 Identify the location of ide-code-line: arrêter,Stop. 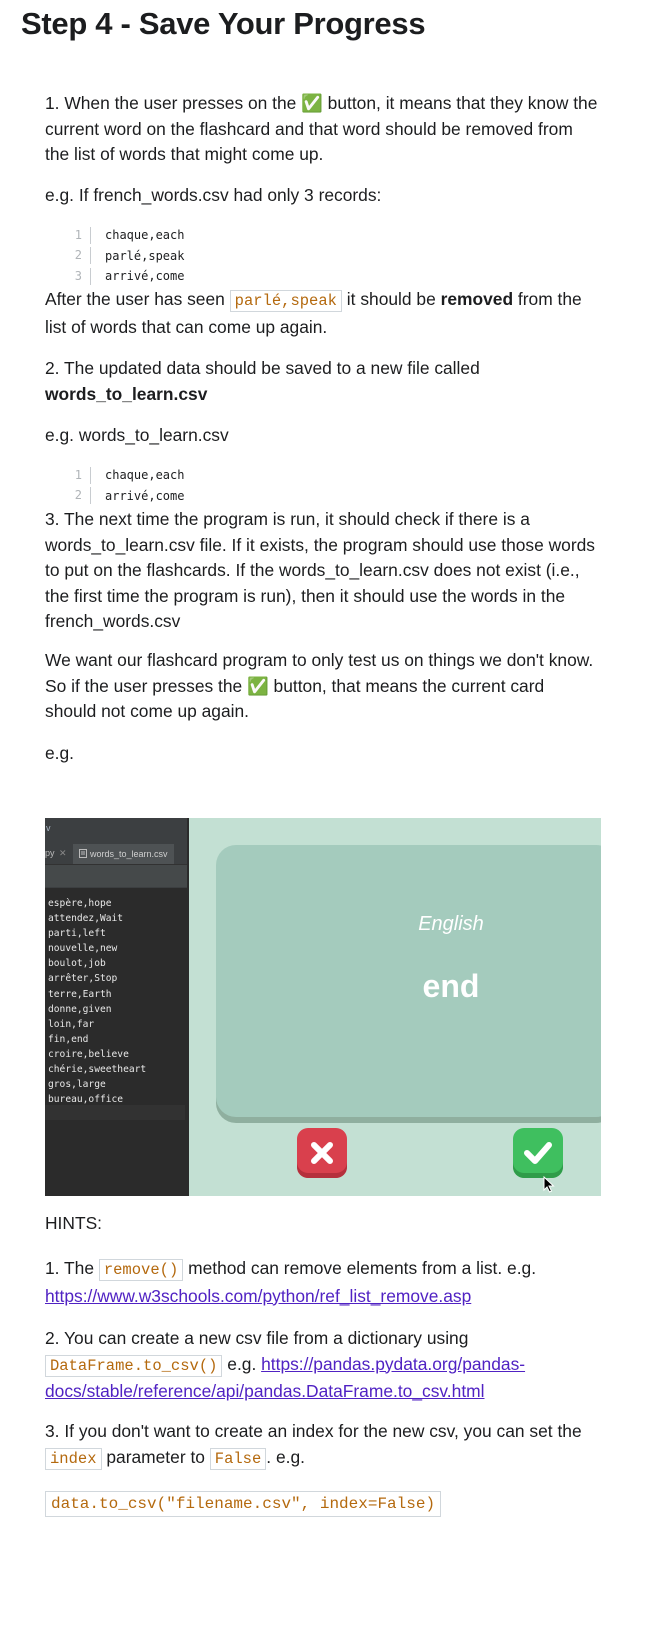
(83, 979).